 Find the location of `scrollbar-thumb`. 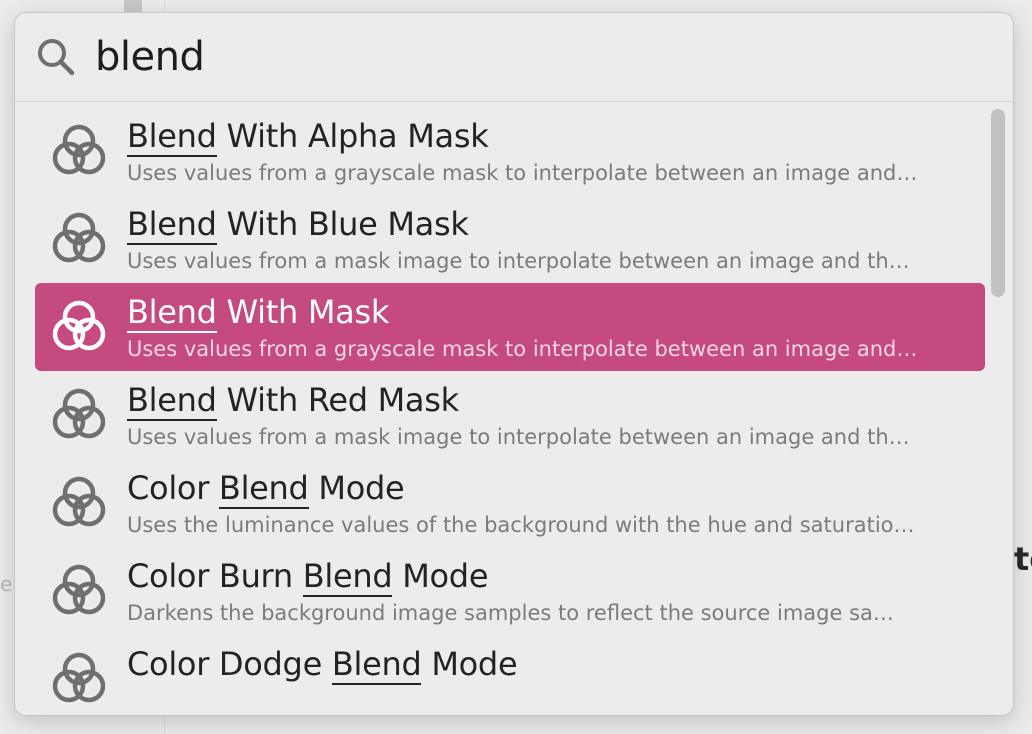

scrollbar-thumb is located at coordinates (998, 203).